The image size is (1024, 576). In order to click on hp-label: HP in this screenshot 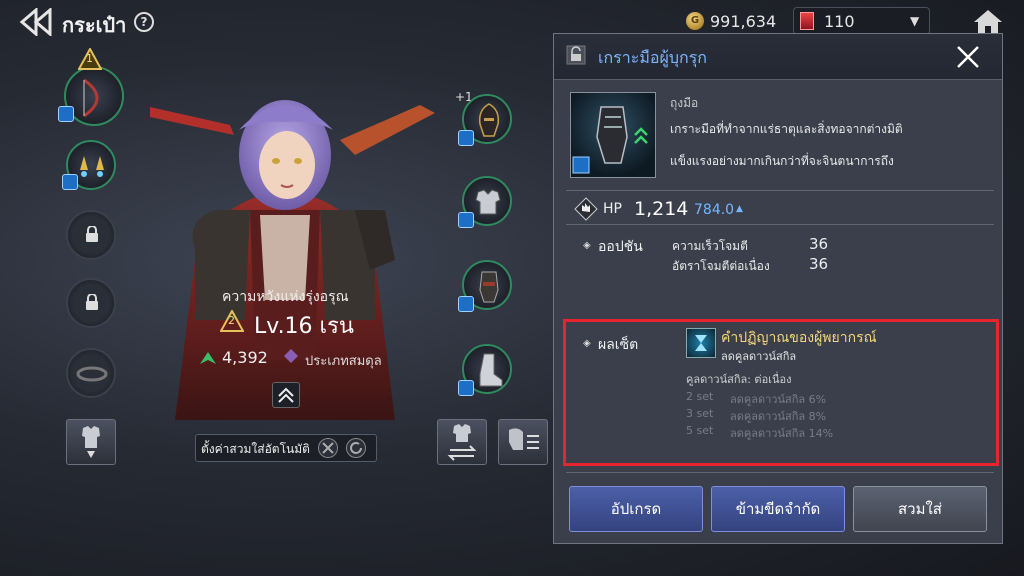, I will do `click(612, 209)`.